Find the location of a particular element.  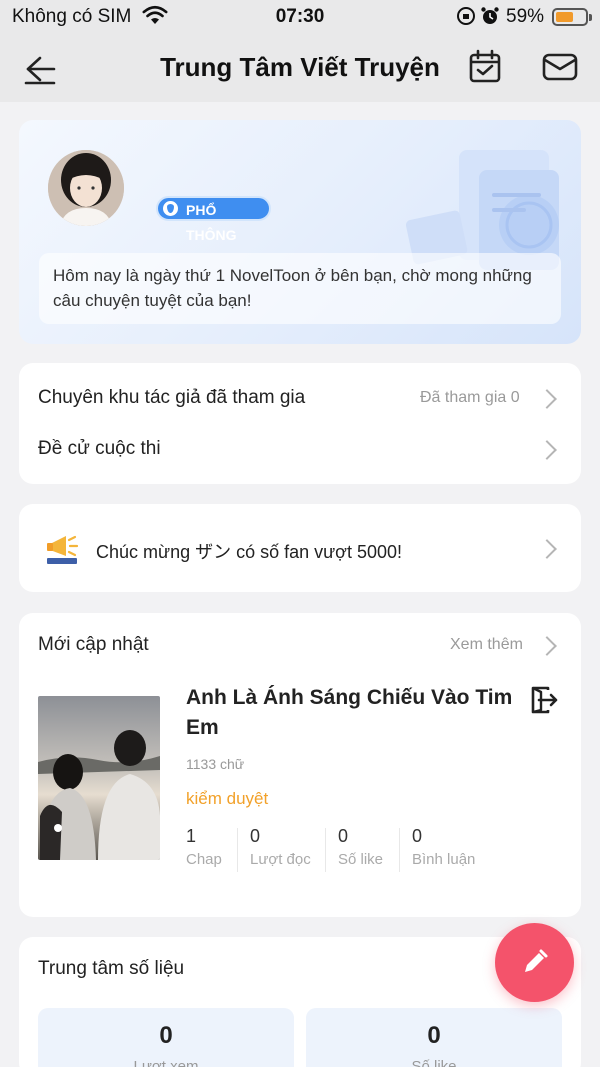

stat-reads: 0 Lượt đọc is located at coordinates (280, 850).